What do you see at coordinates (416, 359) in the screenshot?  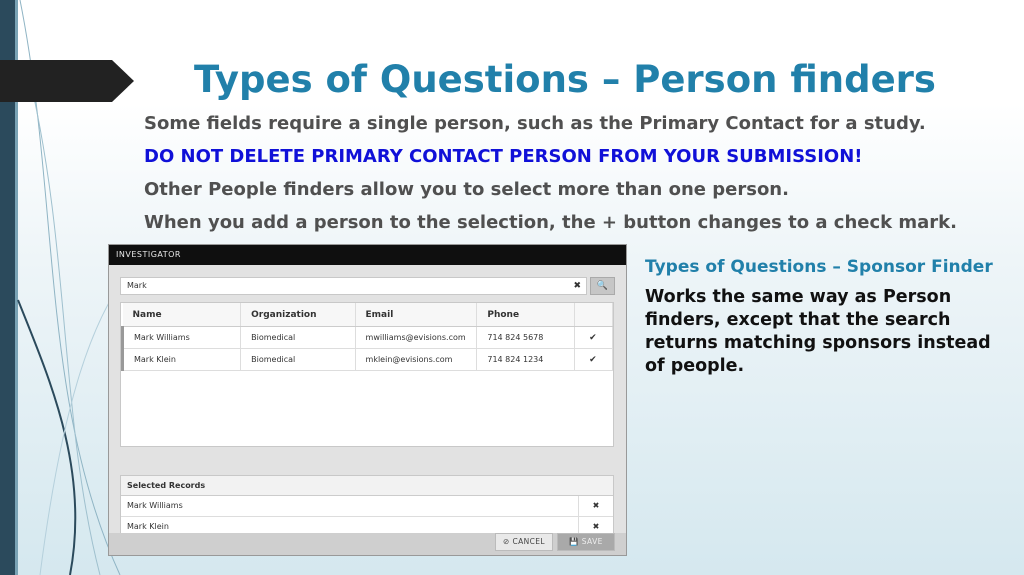 I see `cell-email: mklein@evisions.com` at bounding box center [416, 359].